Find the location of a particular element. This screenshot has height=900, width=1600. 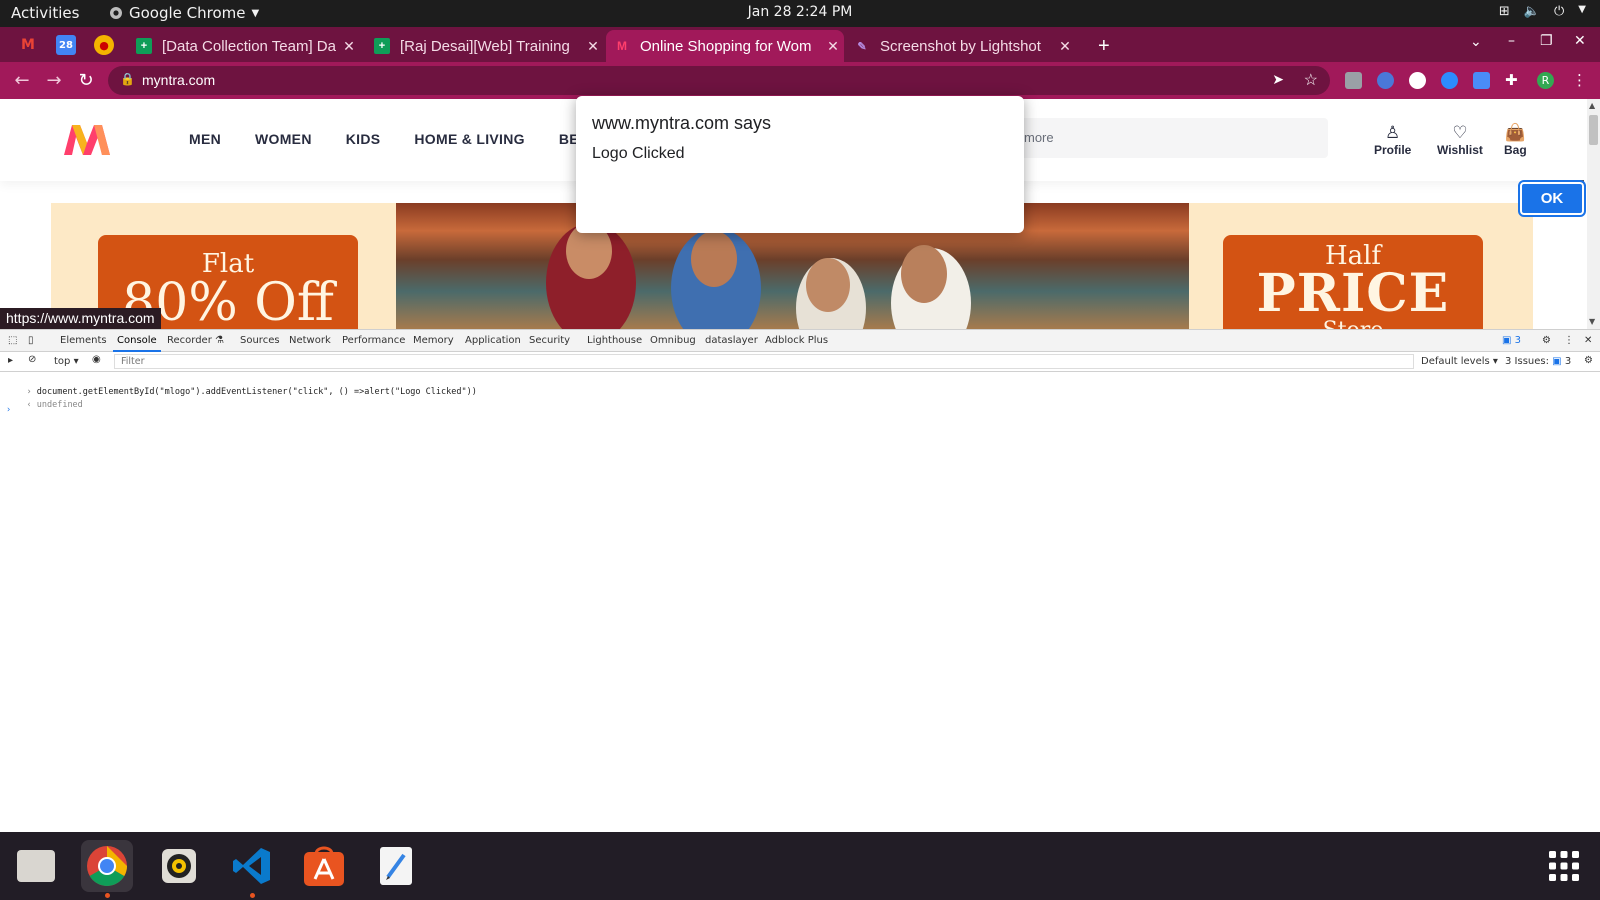

context-selector: top ▾ is located at coordinates (66, 361).